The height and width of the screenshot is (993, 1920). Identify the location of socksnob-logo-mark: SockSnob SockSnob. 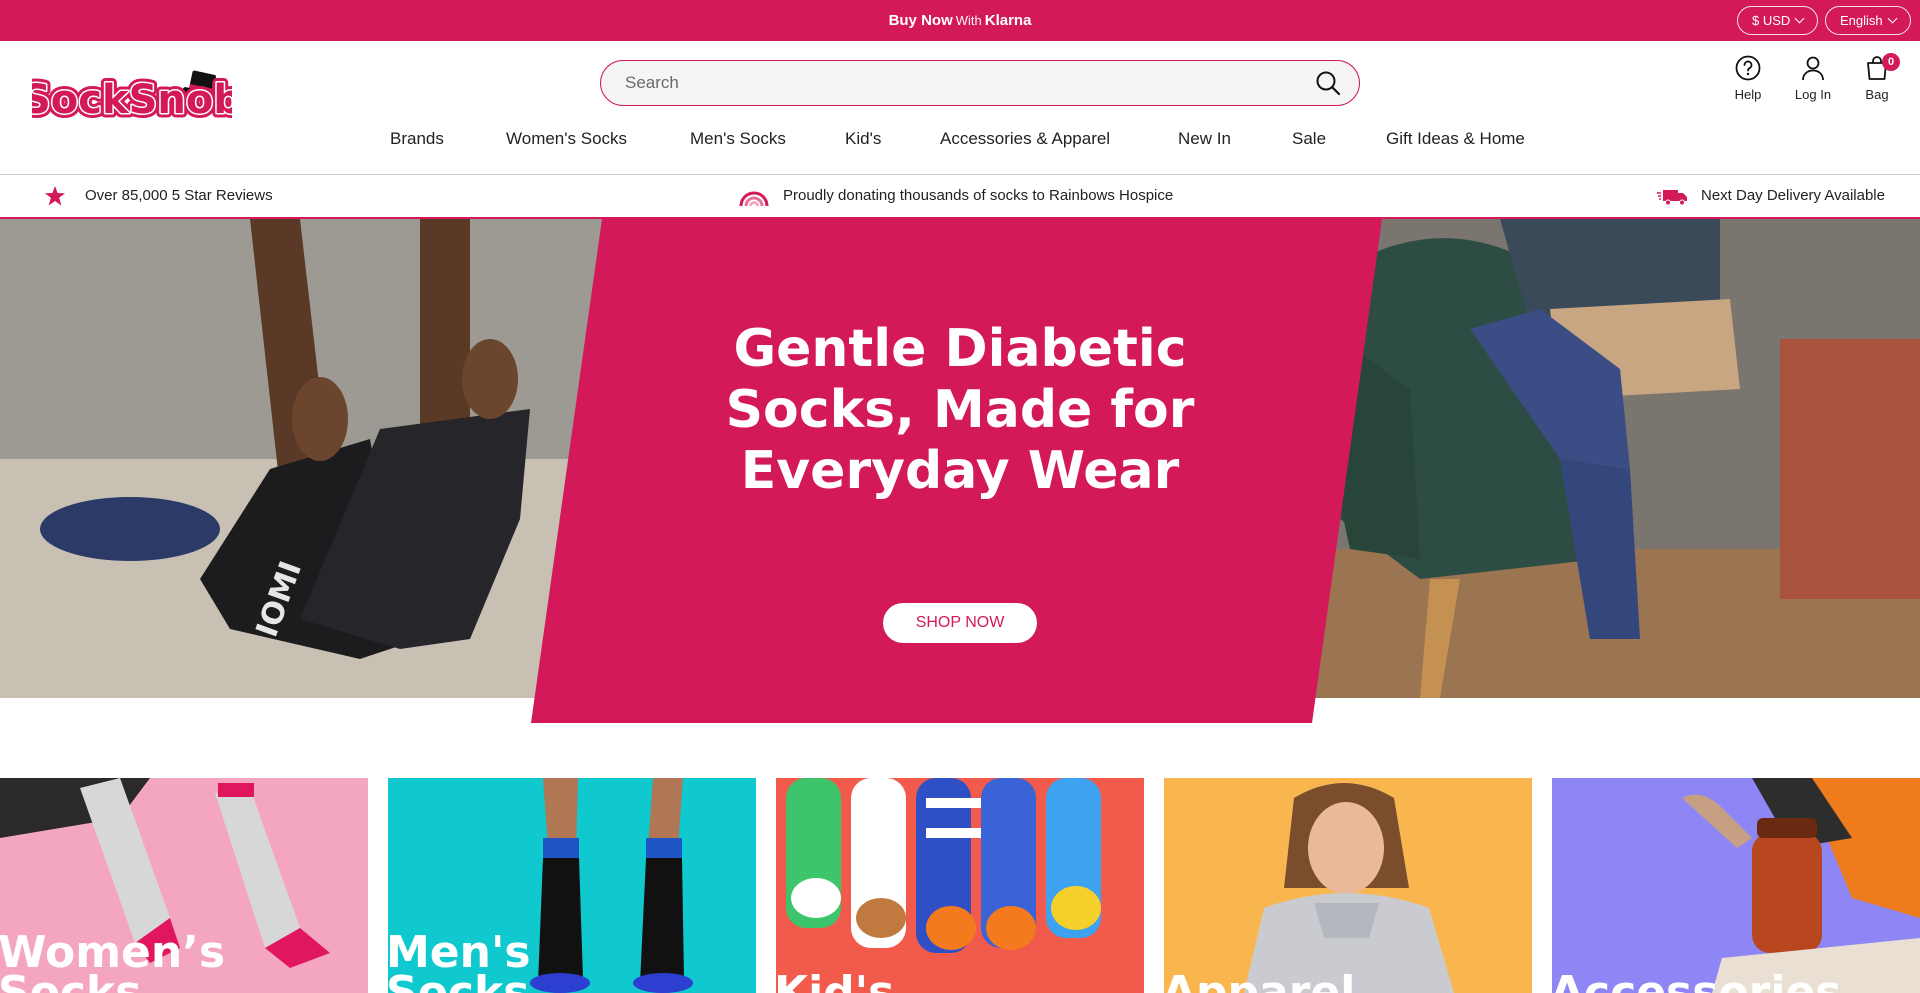
(132, 99).